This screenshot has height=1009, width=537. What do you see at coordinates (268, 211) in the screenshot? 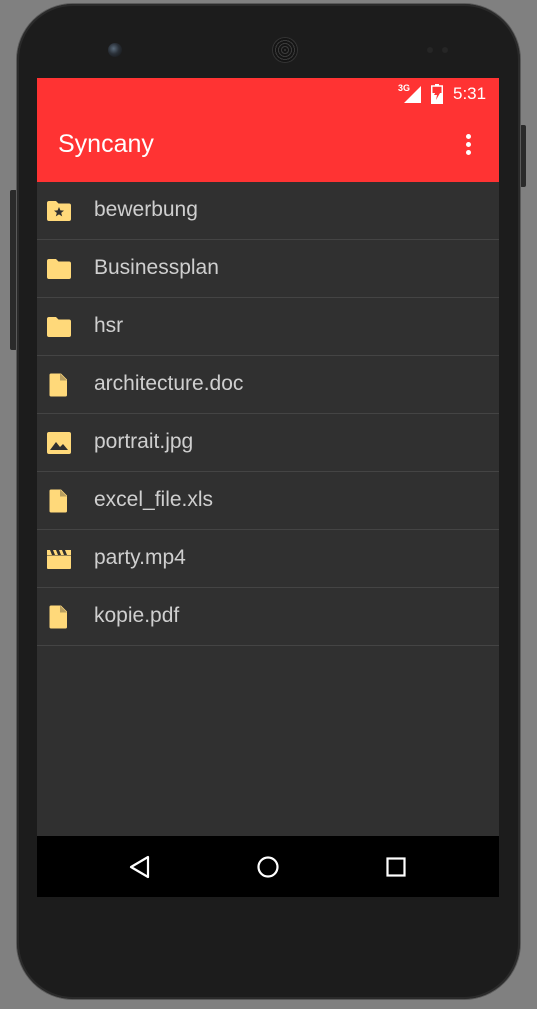
I see `list-item: bewerbung` at bounding box center [268, 211].